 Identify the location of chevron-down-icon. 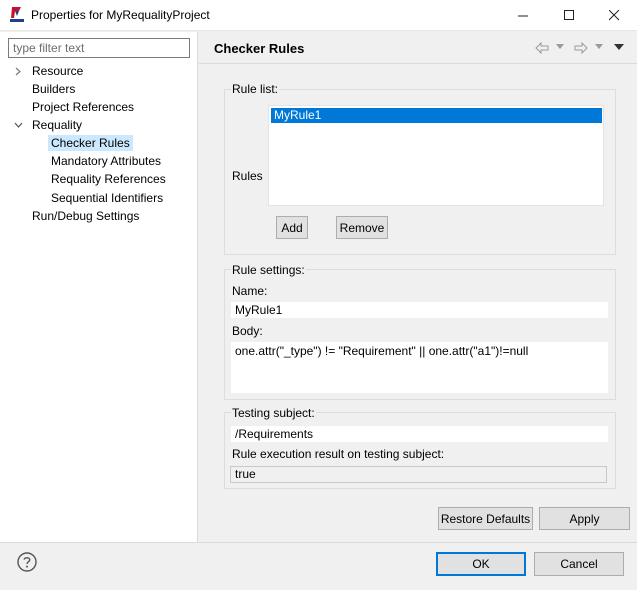
(18, 125).